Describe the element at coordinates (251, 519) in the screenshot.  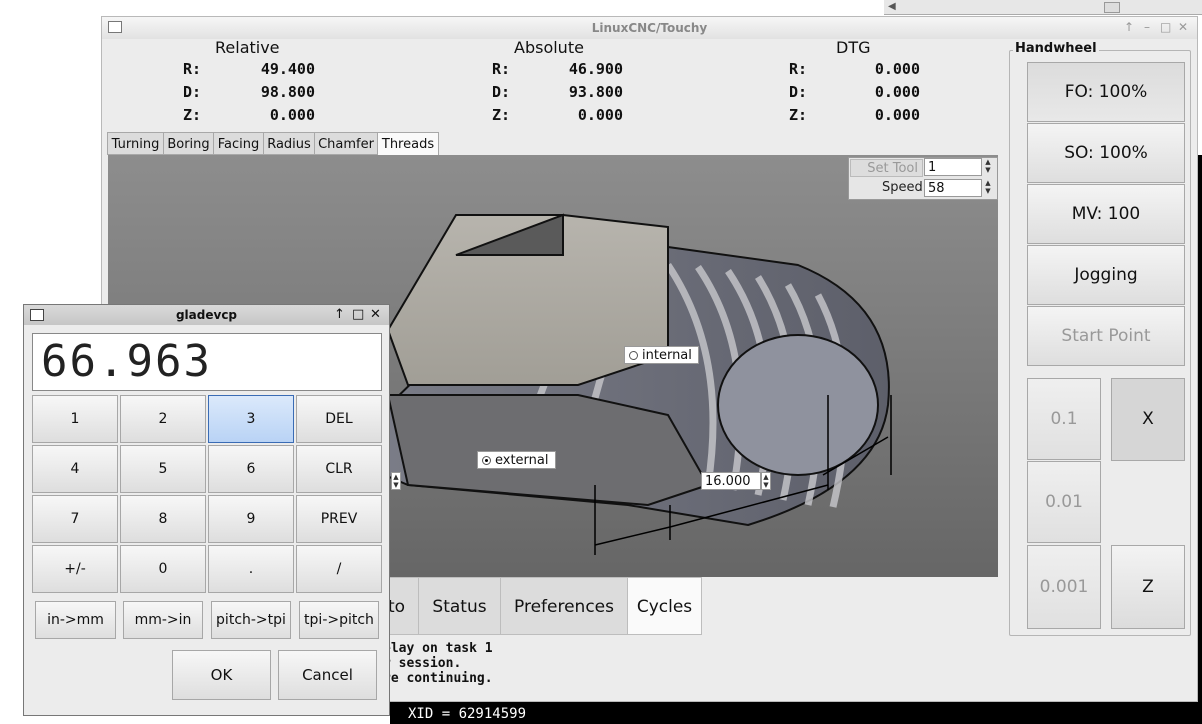
I see `key-9: 9` at that location.